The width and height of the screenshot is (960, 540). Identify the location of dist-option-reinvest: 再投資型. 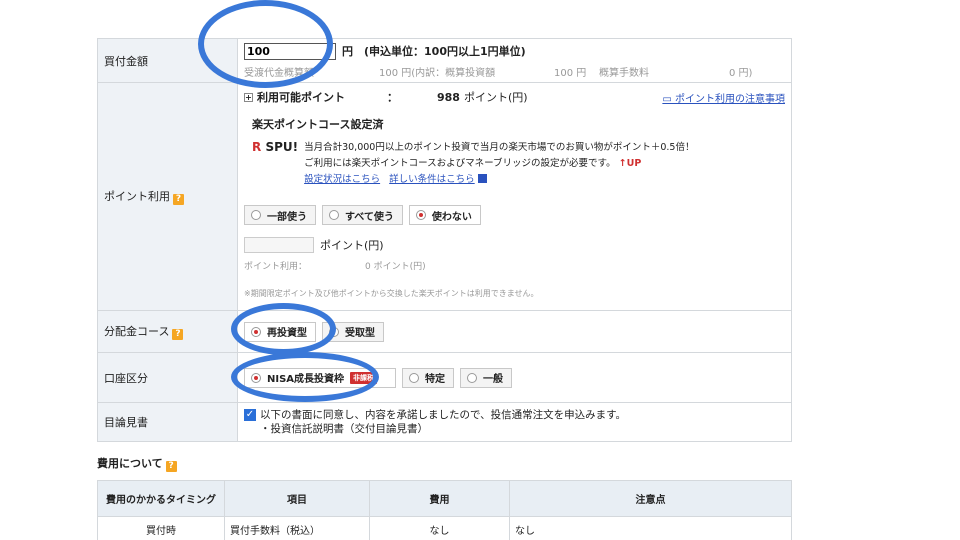
(280, 331).